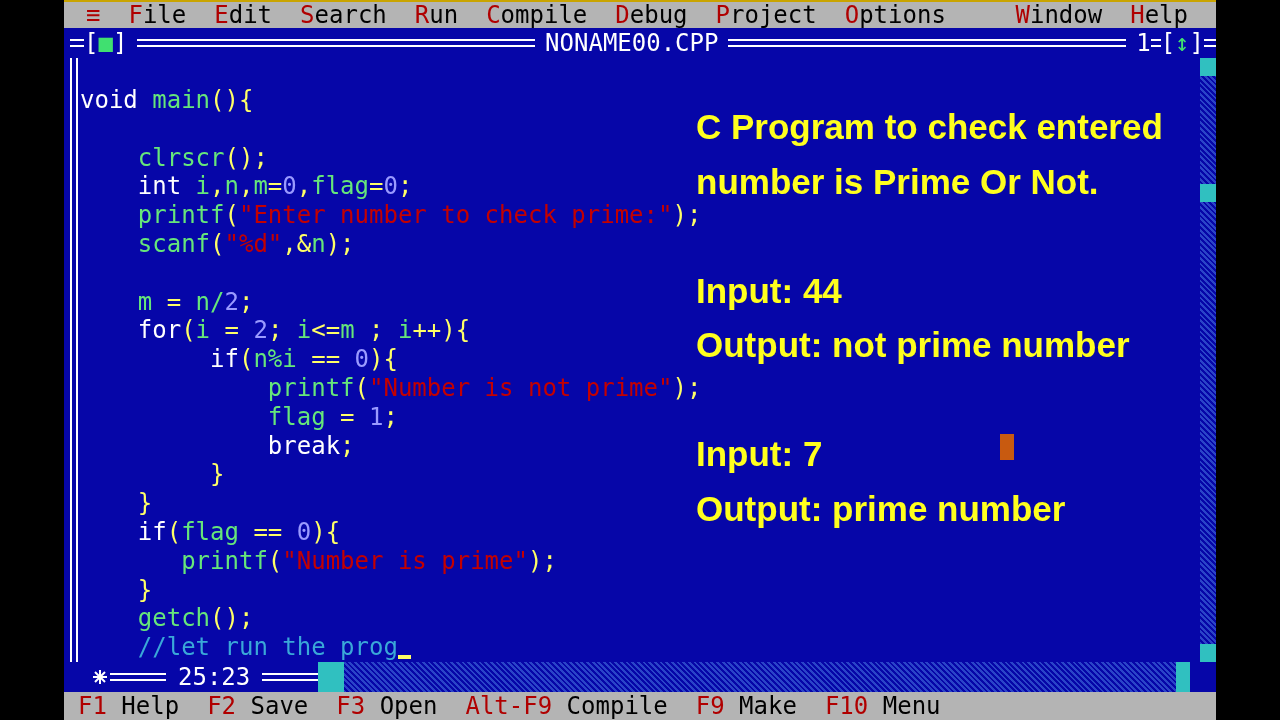  Describe the element at coordinates (881, 508) in the screenshot. I see `caption-line: Output: prime number` at that location.